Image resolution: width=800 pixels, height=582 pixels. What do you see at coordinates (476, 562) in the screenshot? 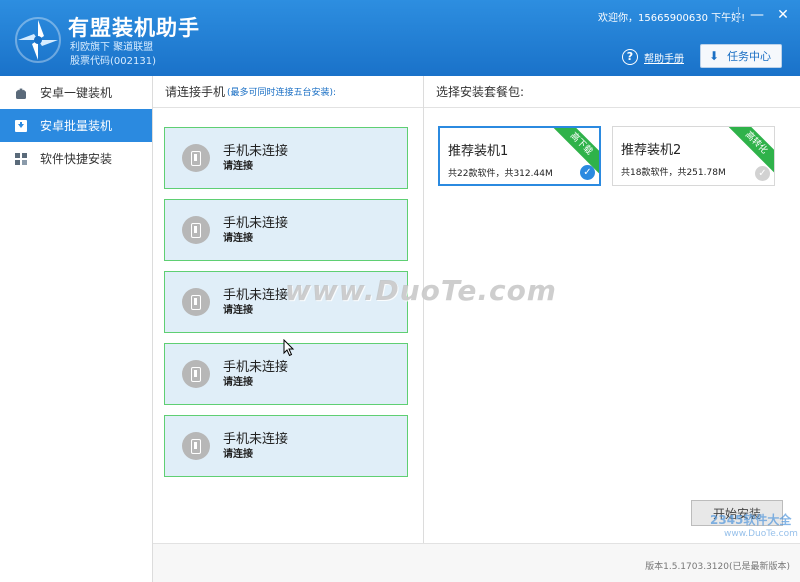
I see `status-bar: 版本1.5.1703.3120(已是最新版本)` at bounding box center [476, 562].